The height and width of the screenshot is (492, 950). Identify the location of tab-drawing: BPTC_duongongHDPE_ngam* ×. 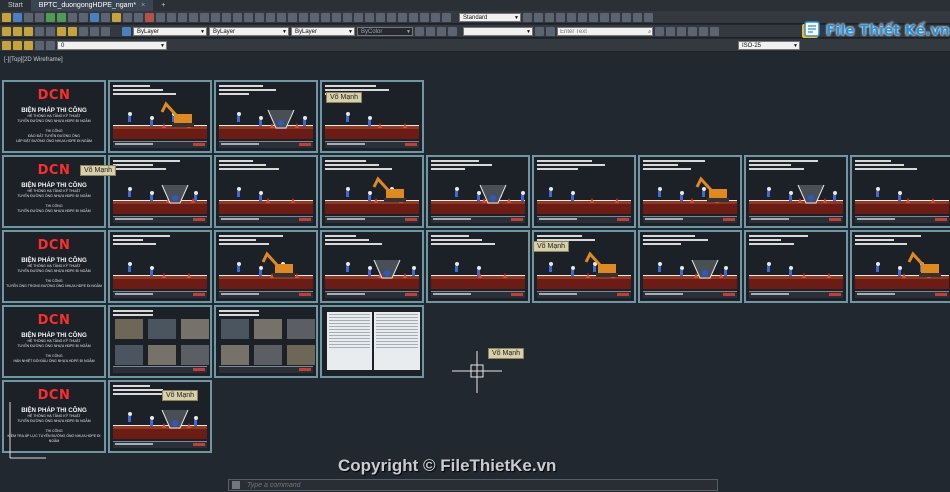
(92, 5).